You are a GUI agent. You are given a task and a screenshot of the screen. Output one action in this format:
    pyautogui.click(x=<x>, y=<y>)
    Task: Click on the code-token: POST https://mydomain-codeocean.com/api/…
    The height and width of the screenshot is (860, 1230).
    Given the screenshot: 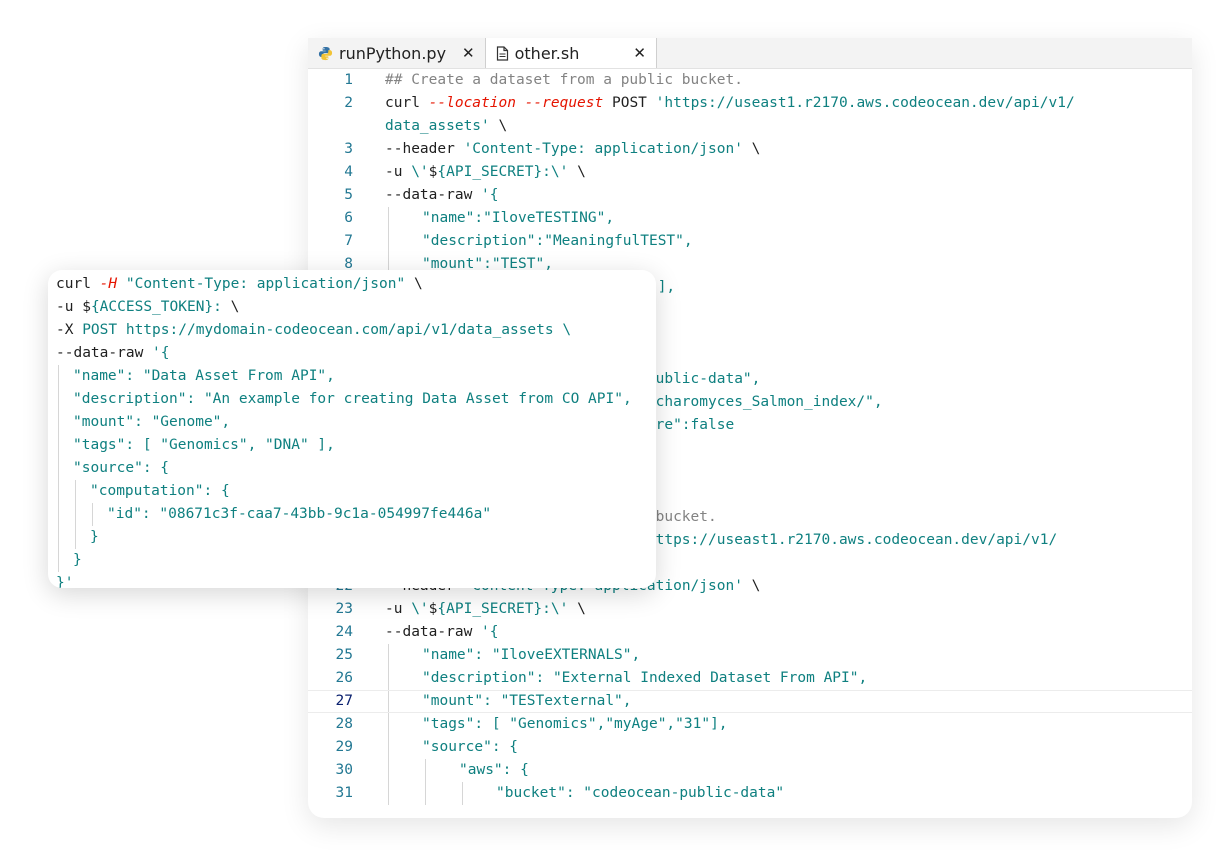 What is the action you would take?
    pyautogui.click(x=327, y=330)
    